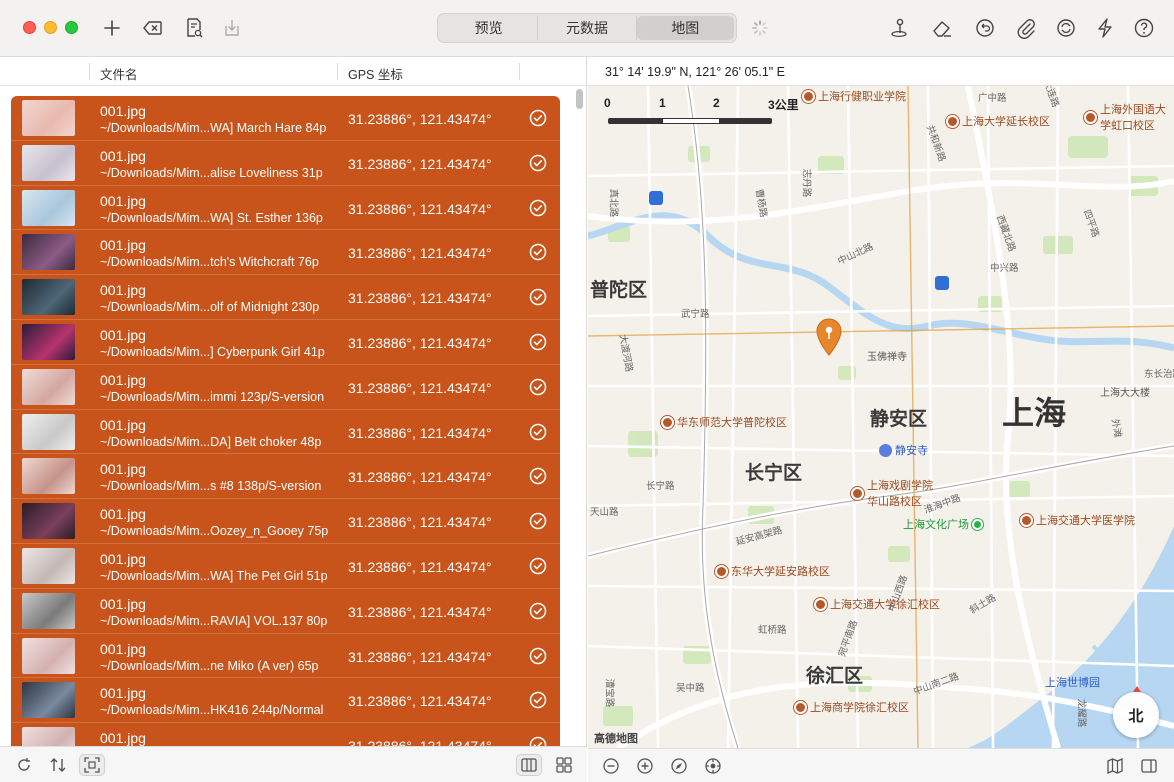  Describe the element at coordinates (92, 765) in the screenshot. I see `scan-icon` at that location.